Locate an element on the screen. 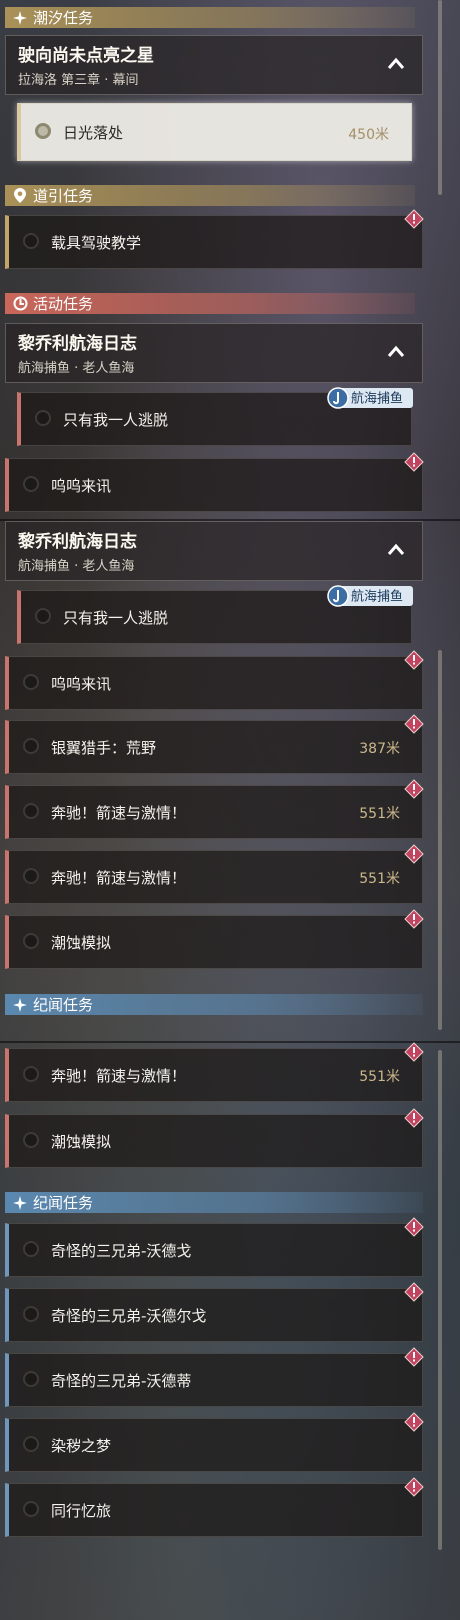 The image size is (460, 1620). quest-row: 染秽之梦 is located at coordinates (214, 1442).